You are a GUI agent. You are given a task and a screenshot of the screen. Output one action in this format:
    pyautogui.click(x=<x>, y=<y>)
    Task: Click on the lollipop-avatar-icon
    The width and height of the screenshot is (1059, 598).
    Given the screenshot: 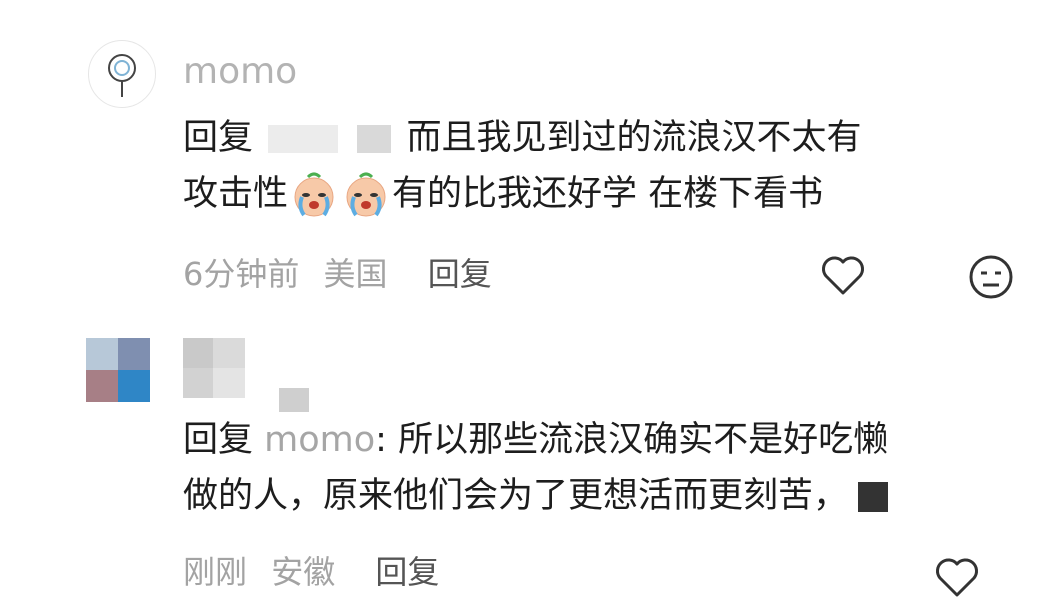 What is the action you would take?
    pyautogui.click(x=122, y=75)
    